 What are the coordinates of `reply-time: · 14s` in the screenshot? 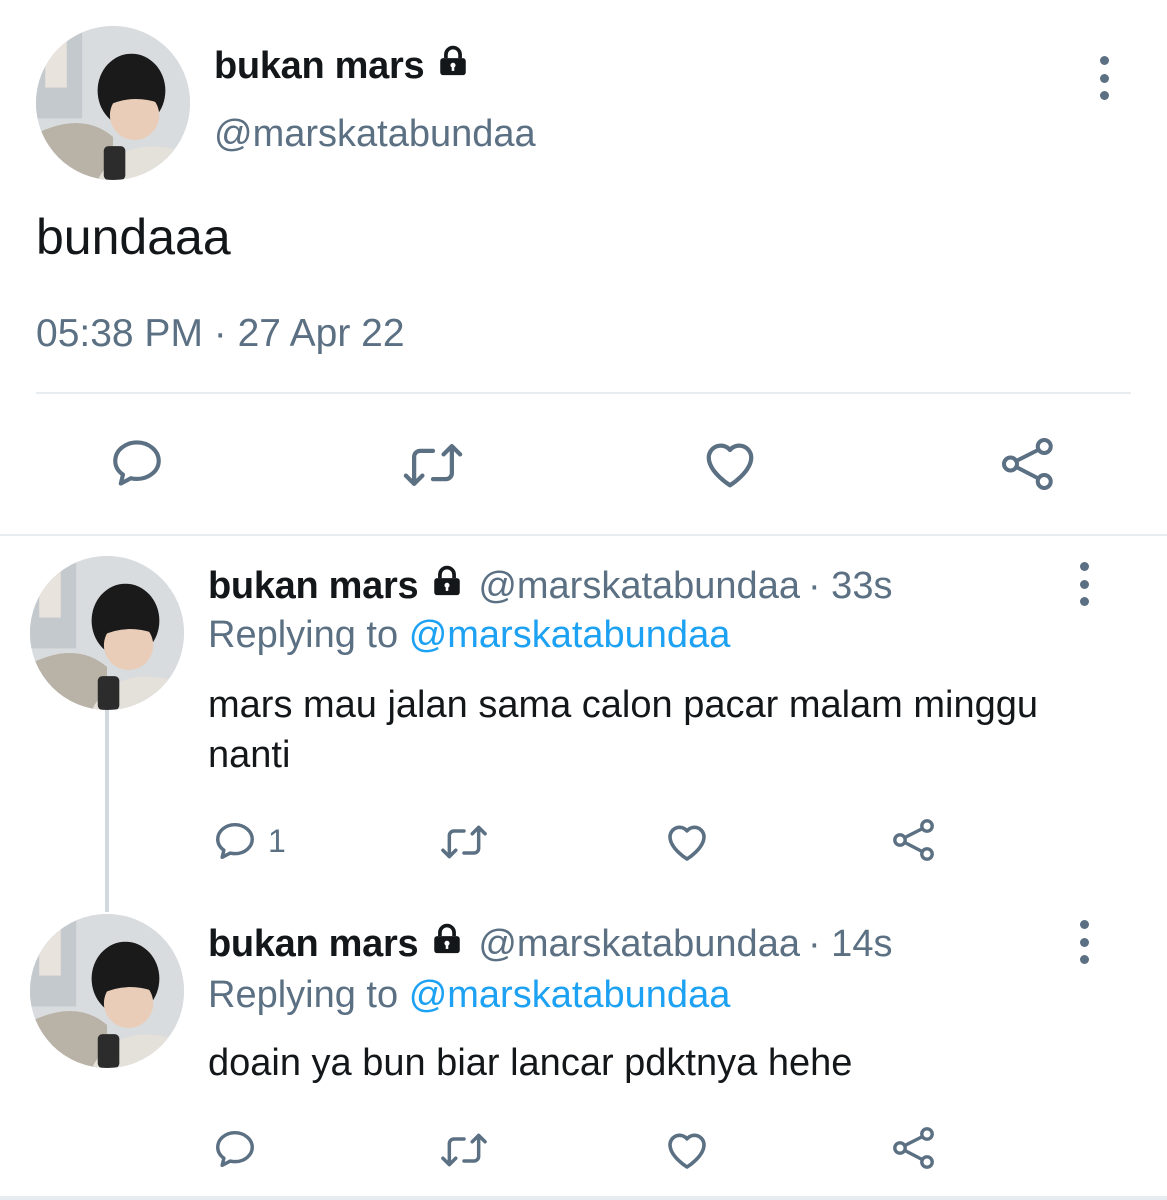 It's located at (850, 943).